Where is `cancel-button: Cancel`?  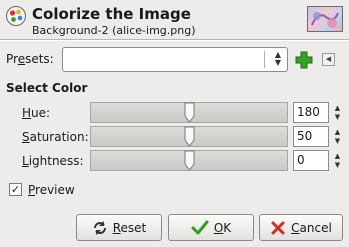
cancel-button: Cancel is located at coordinates (301, 227).